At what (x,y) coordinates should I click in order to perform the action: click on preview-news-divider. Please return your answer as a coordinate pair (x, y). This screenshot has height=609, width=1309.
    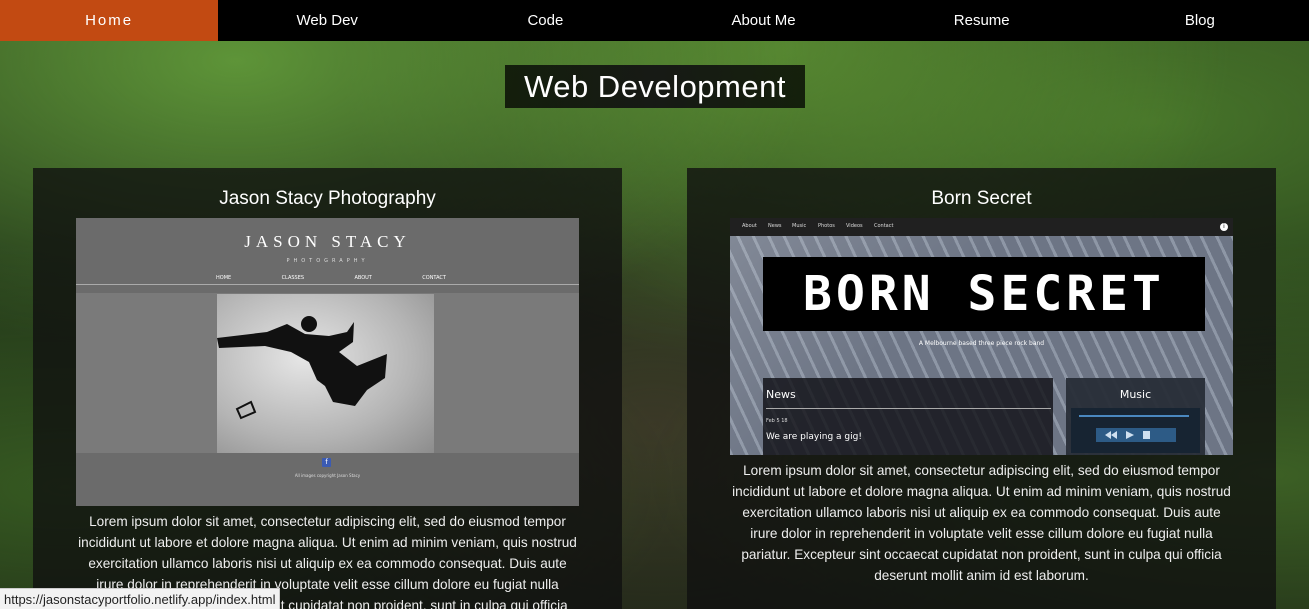
    Looking at the image, I should click on (908, 408).